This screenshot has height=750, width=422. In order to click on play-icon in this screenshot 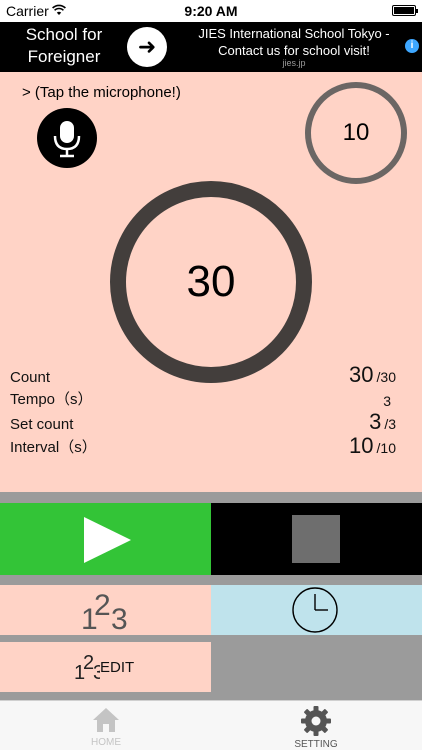, I will do `click(107, 540)`.